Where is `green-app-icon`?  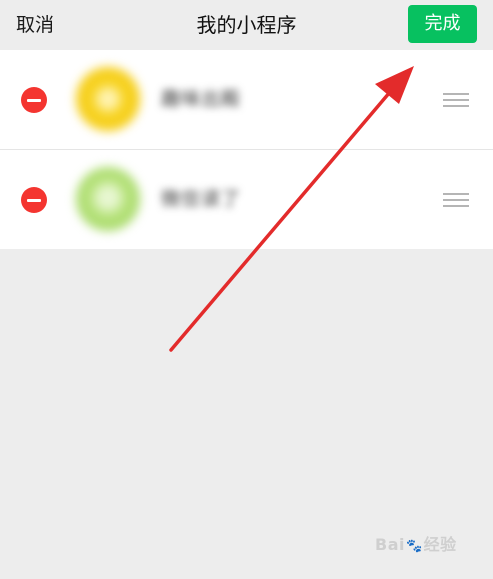 green-app-icon is located at coordinates (108, 199).